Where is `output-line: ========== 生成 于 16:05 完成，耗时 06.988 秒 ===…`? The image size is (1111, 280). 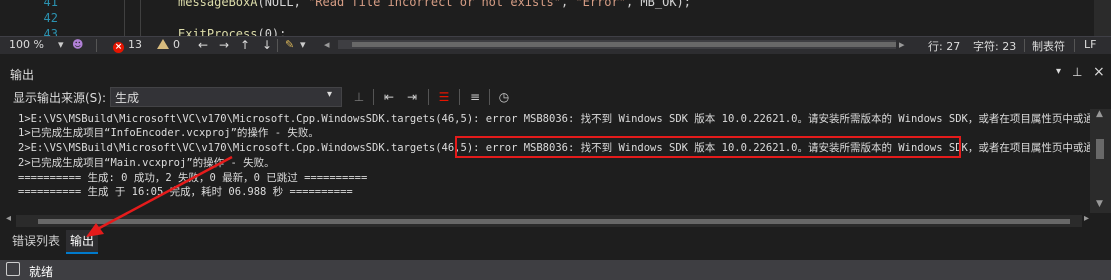
output-line: ========== 生成 于 16:05 完成，耗时 06.988 秒 ===… is located at coordinates (185, 192).